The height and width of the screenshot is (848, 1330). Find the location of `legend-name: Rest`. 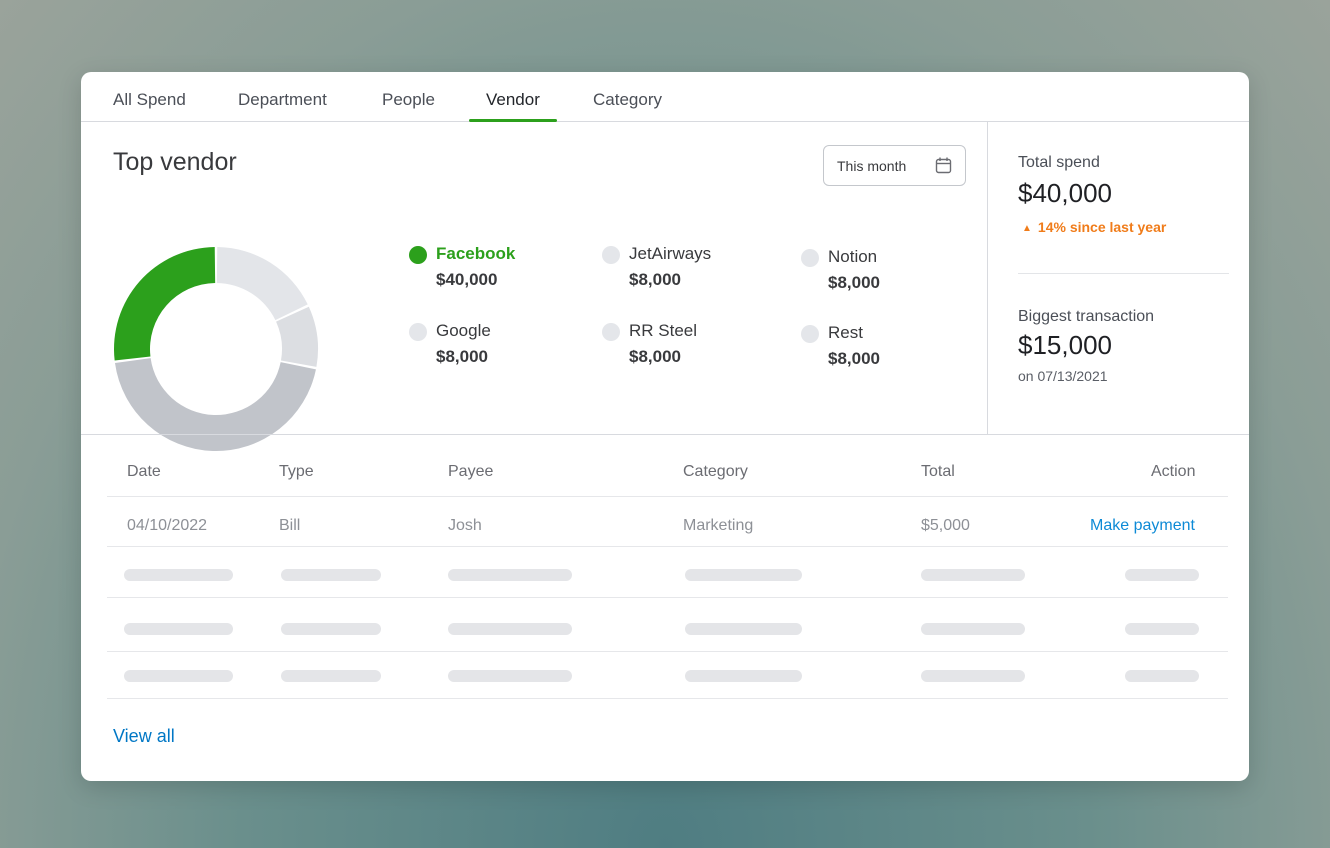

legend-name: Rest is located at coordinates (845, 332).